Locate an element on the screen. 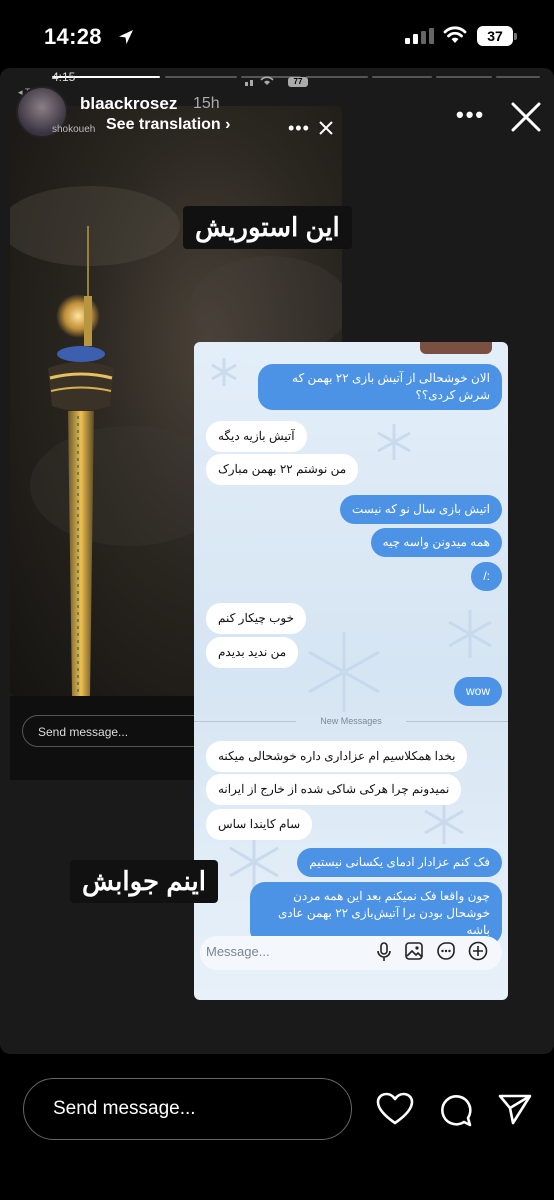  comment-icon is located at coordinates (455, 1110).